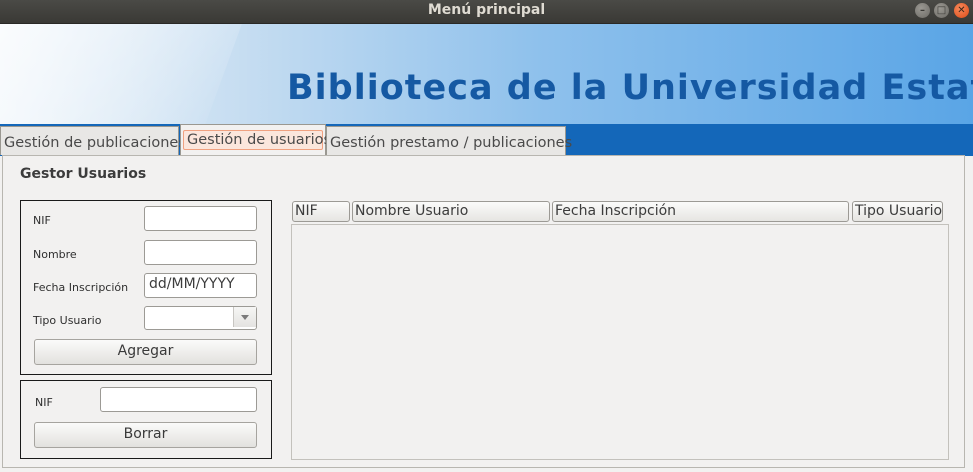 The width and height of the screenshot is (973, 472). What do you see at coordinates (83, 174) in the screenshot?
I see `panel-title: Gestor Usuarios` at bounding box center [83, 174].